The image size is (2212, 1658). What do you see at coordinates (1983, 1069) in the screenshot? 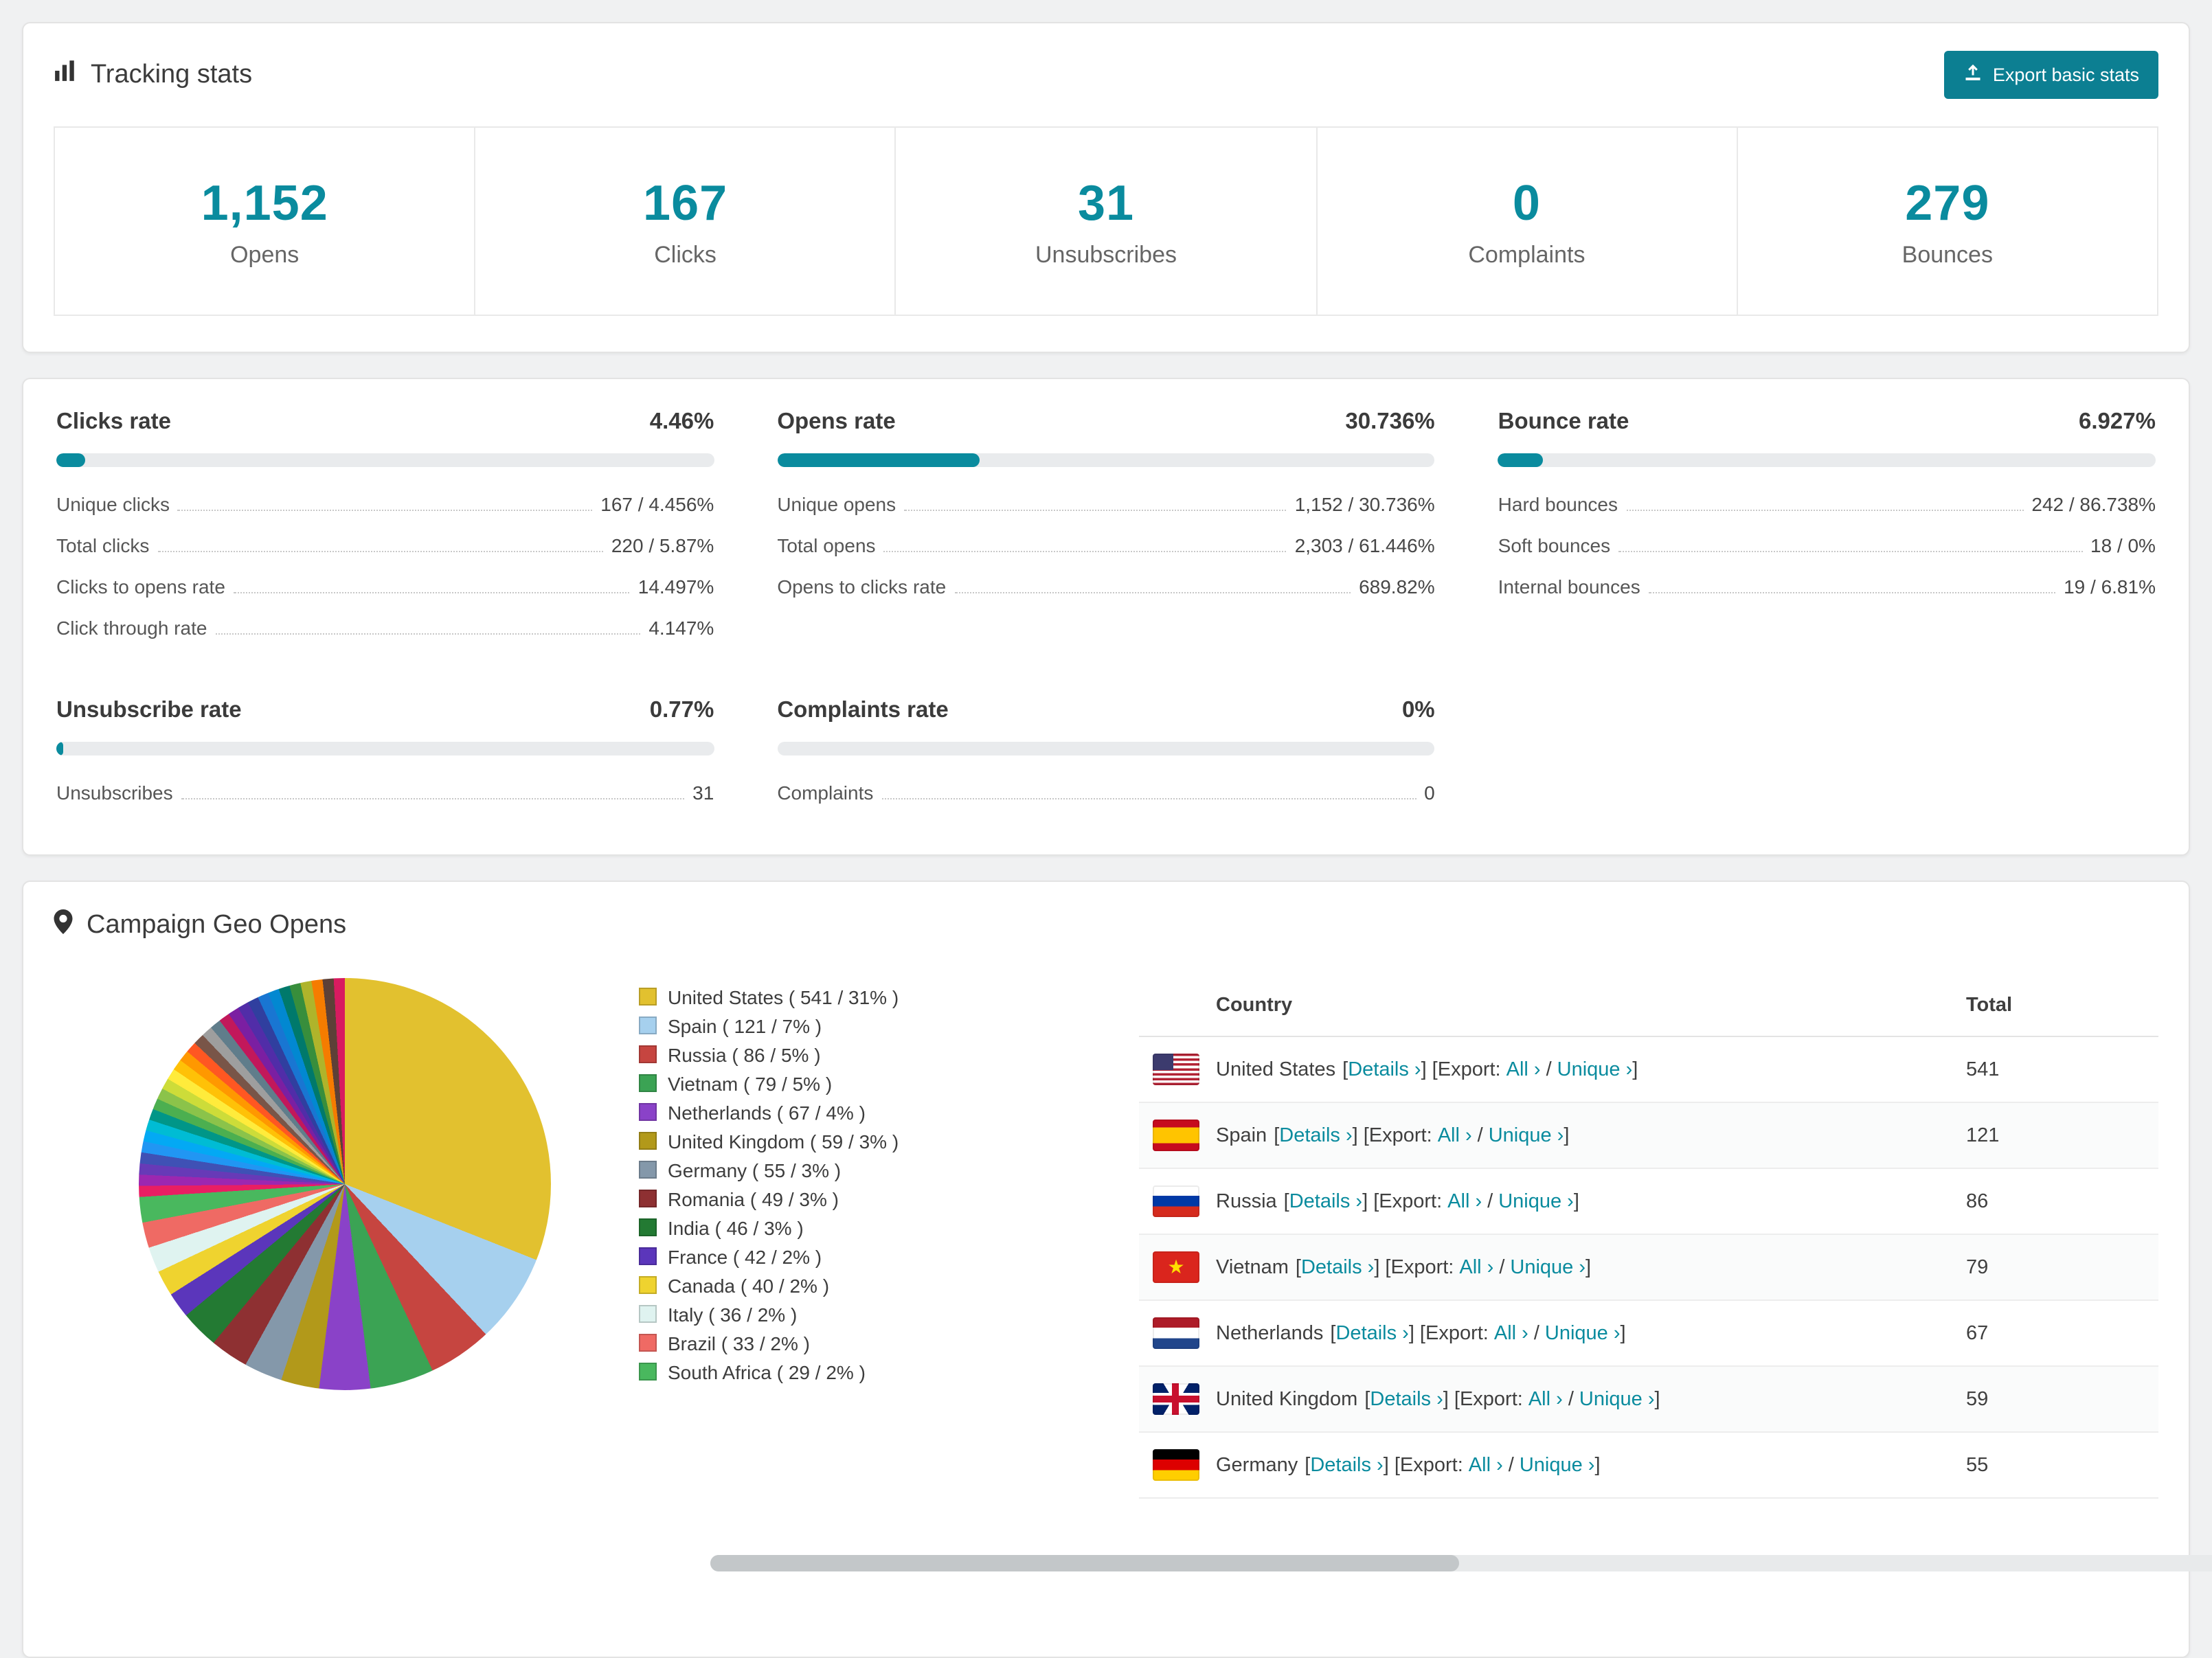
I see `total-value: 541` at bounding box center [1983, 1069].